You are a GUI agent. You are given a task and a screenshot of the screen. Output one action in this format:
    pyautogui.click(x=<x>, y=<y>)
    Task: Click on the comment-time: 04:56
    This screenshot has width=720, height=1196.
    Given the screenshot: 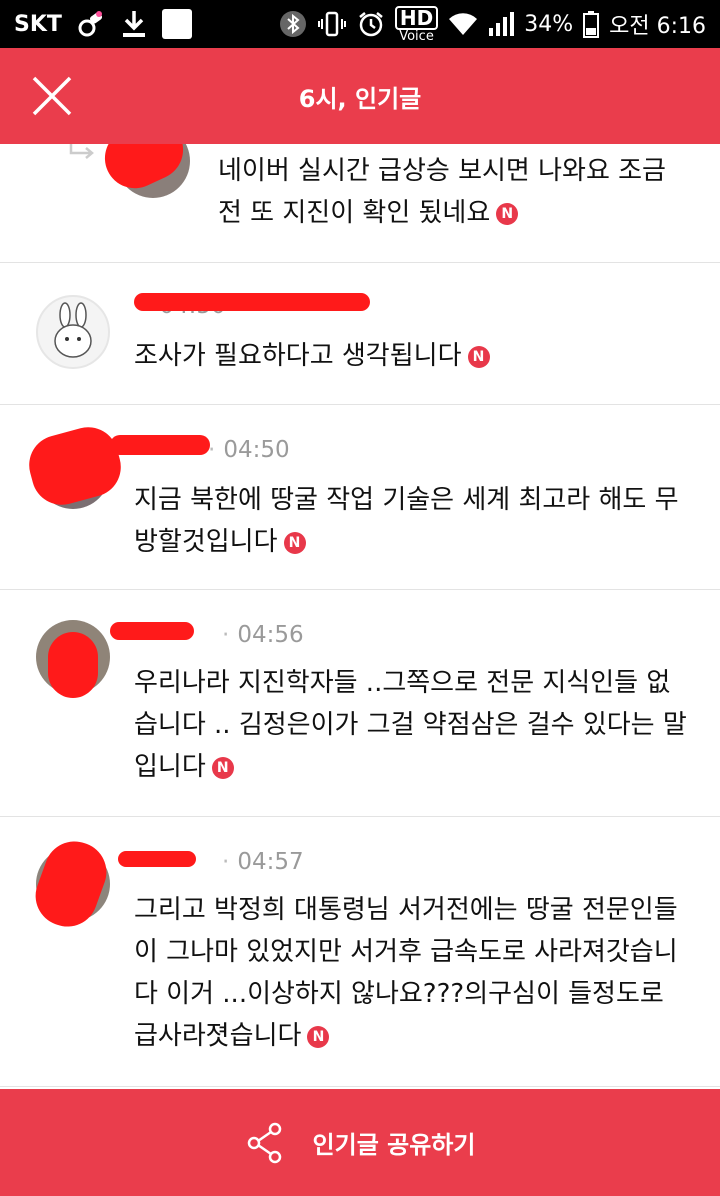 What is the action you would take?
    pyautogui.click(x=270, y=635)
    